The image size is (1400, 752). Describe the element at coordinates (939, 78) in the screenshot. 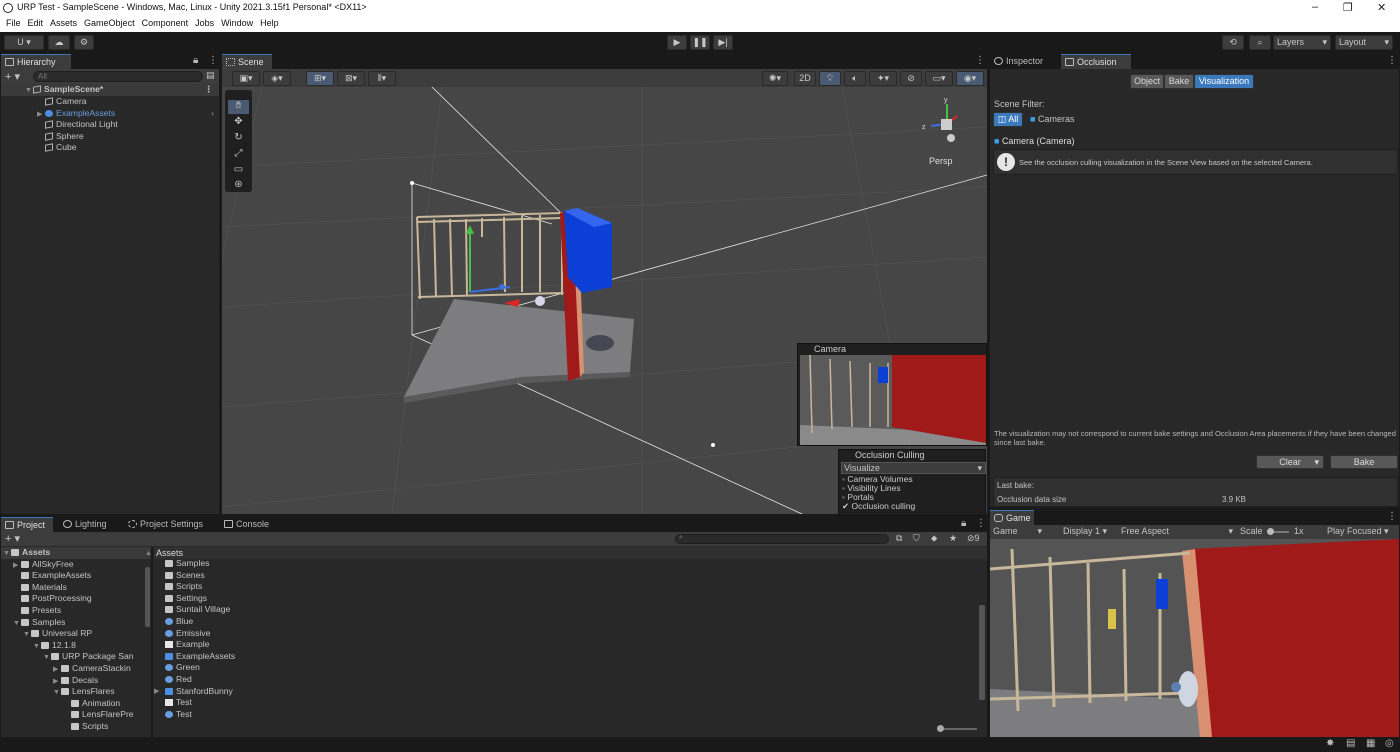

I see `camera-dropdown: ▭▾` at that location.